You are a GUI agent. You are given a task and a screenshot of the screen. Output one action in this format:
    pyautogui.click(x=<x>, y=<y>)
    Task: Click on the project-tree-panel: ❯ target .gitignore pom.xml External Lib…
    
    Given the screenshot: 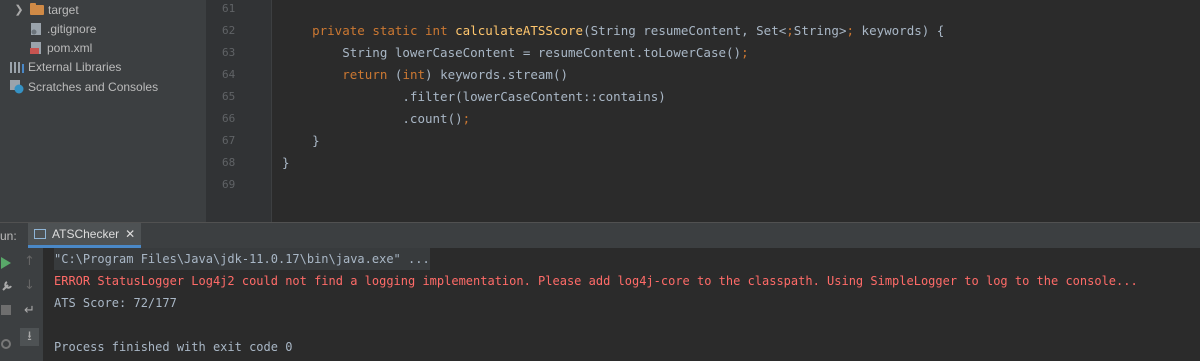 What is the action you would take?
    pyautogui.click(x=103, y=111)
    